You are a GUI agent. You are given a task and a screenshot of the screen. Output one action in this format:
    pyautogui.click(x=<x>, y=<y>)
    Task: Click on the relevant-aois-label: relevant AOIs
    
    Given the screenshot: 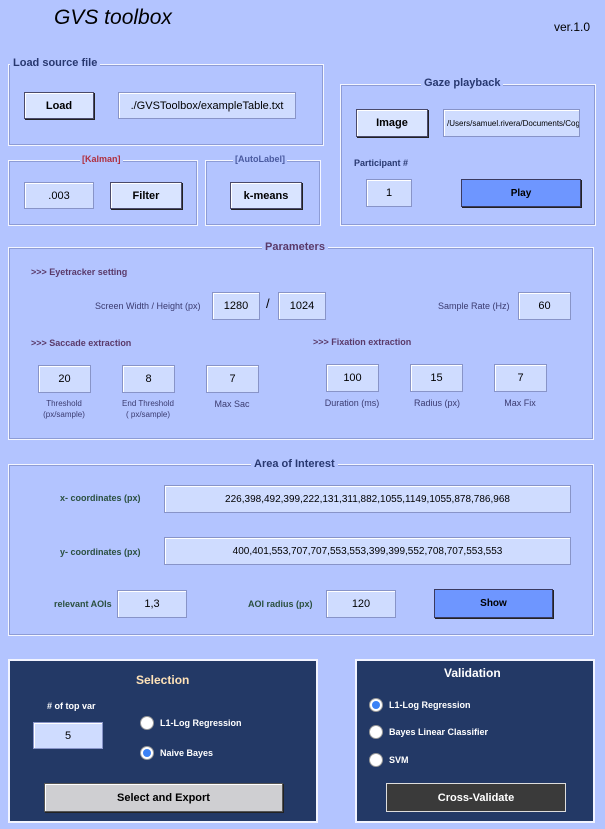 What is the action you would take?
    pyautogui.click(x=83, y=604)
    